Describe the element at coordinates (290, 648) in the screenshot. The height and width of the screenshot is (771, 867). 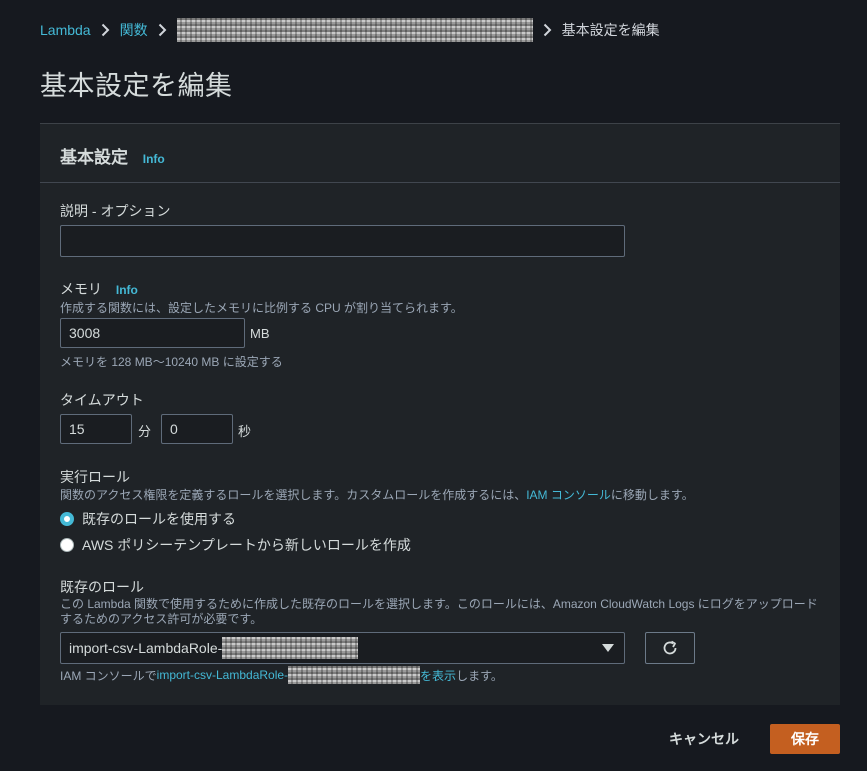
I see `redacted-role-suffix` at that location.